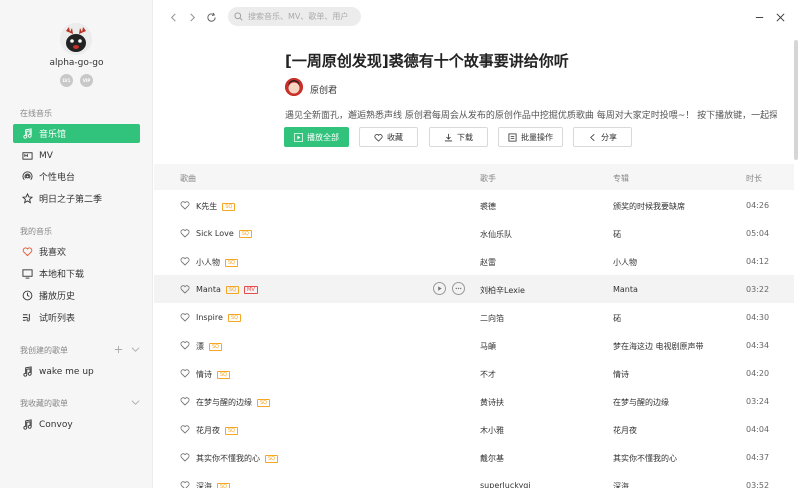  I want to click on more-icon, so click(458, 288).